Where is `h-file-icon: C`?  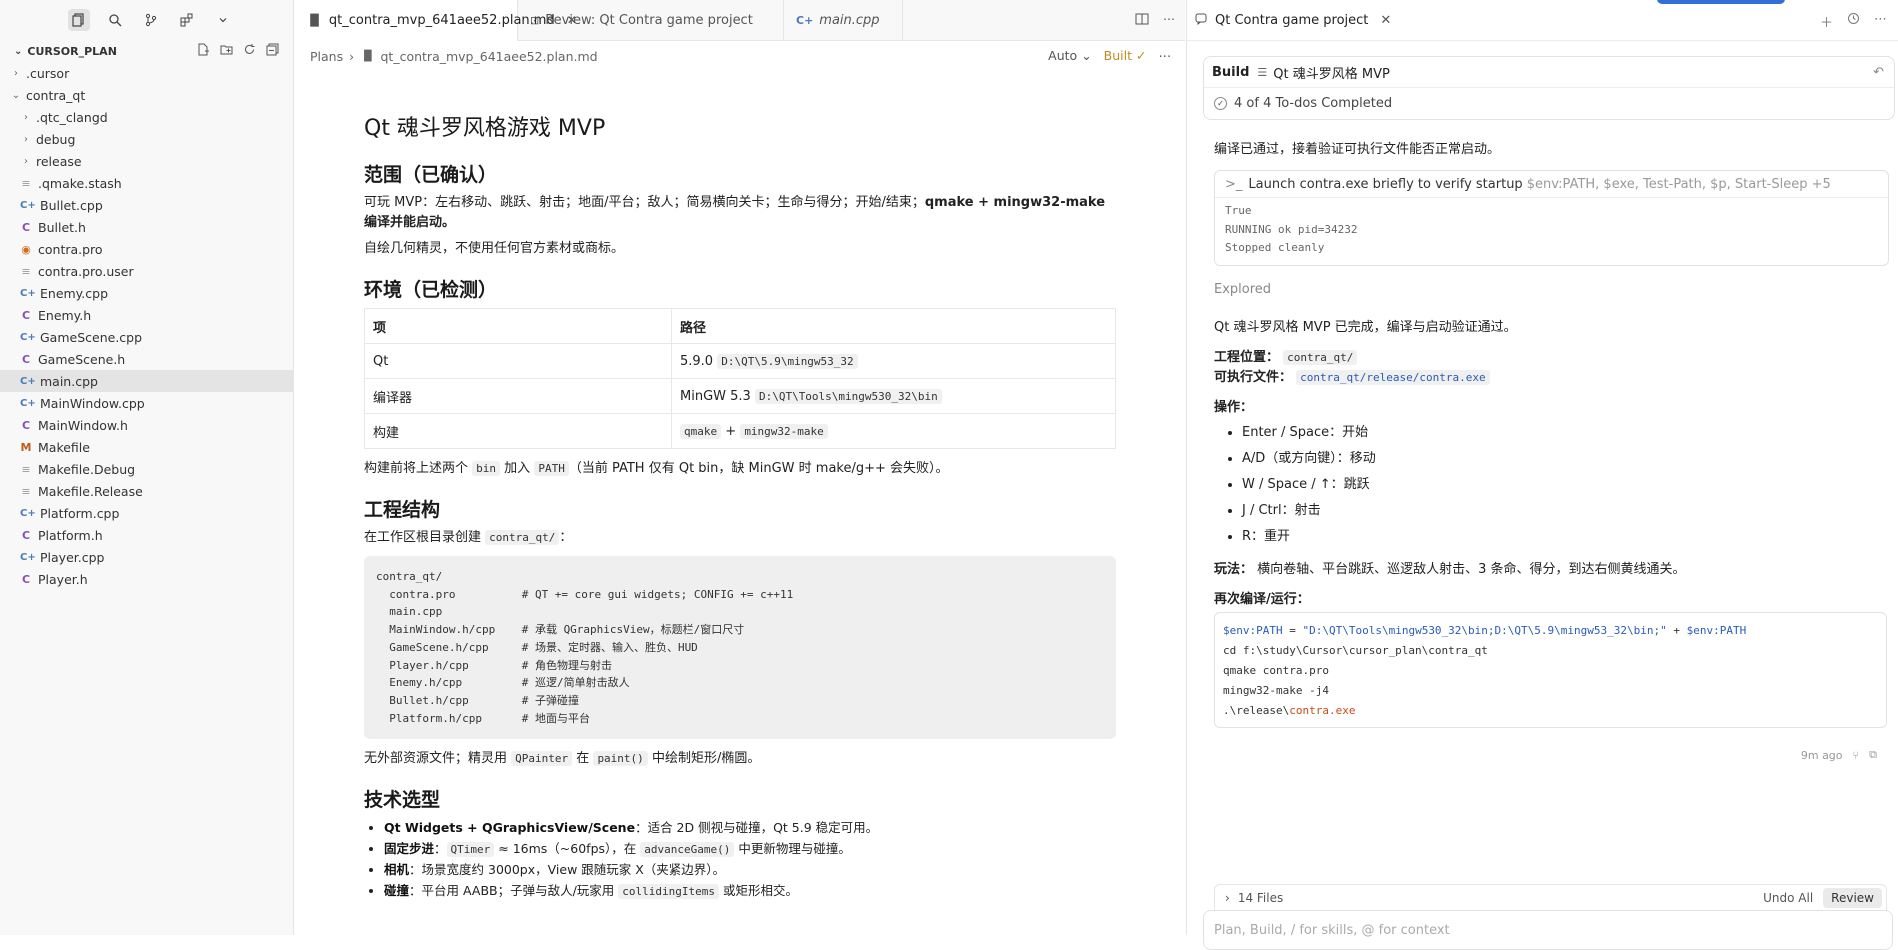
h-file-icon: C is located at coordinates (26, 535).